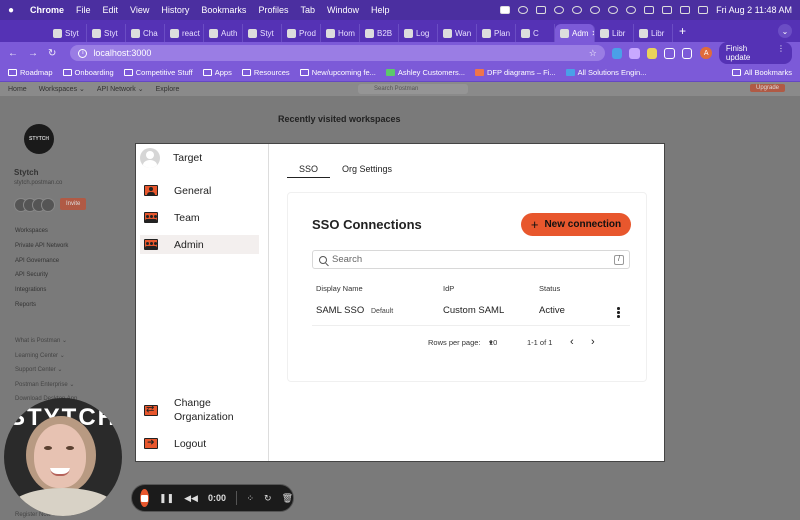 The image size is (800, 520). Describe the element at coordinates (309, 170) in the screenshot. I see `tab-sso: SSO` at that location.